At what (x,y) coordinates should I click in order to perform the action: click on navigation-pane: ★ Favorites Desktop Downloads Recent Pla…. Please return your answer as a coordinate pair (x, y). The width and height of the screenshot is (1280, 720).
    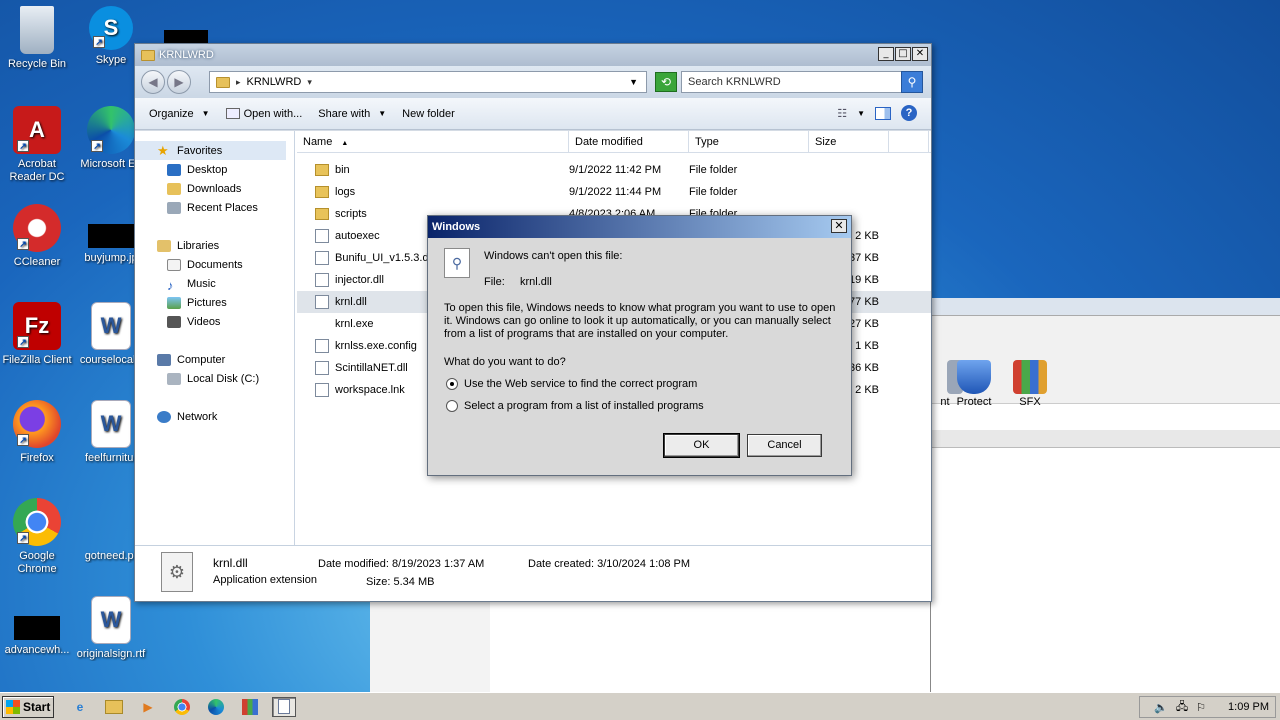
    Looking at the image, I should click on (215, 338).